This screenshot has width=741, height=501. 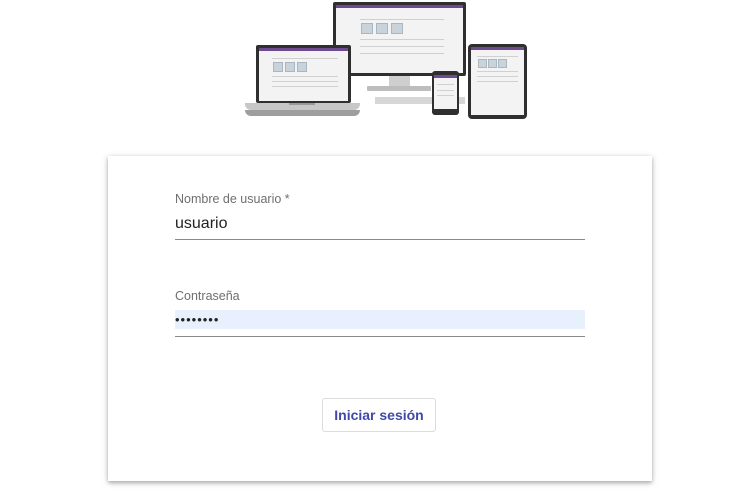 I want to click on desktop-monitor-screen, so click(x=399, y=39).